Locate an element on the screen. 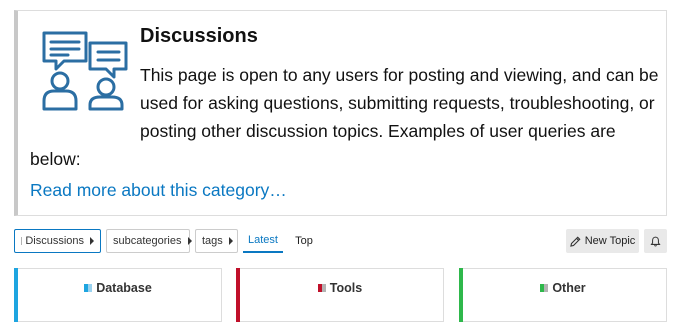  new-topic-button: New Topic is located at coordinates (602, 241).